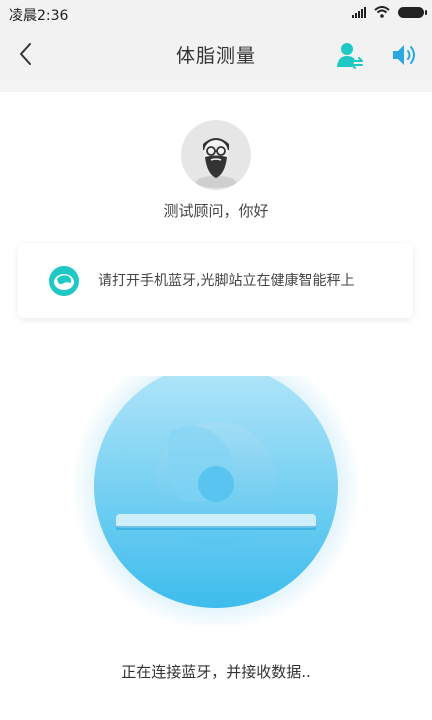 Image resolution: width=432 pixels, height=720 pixels. I want to click on battery-icon, so click(412, 12).